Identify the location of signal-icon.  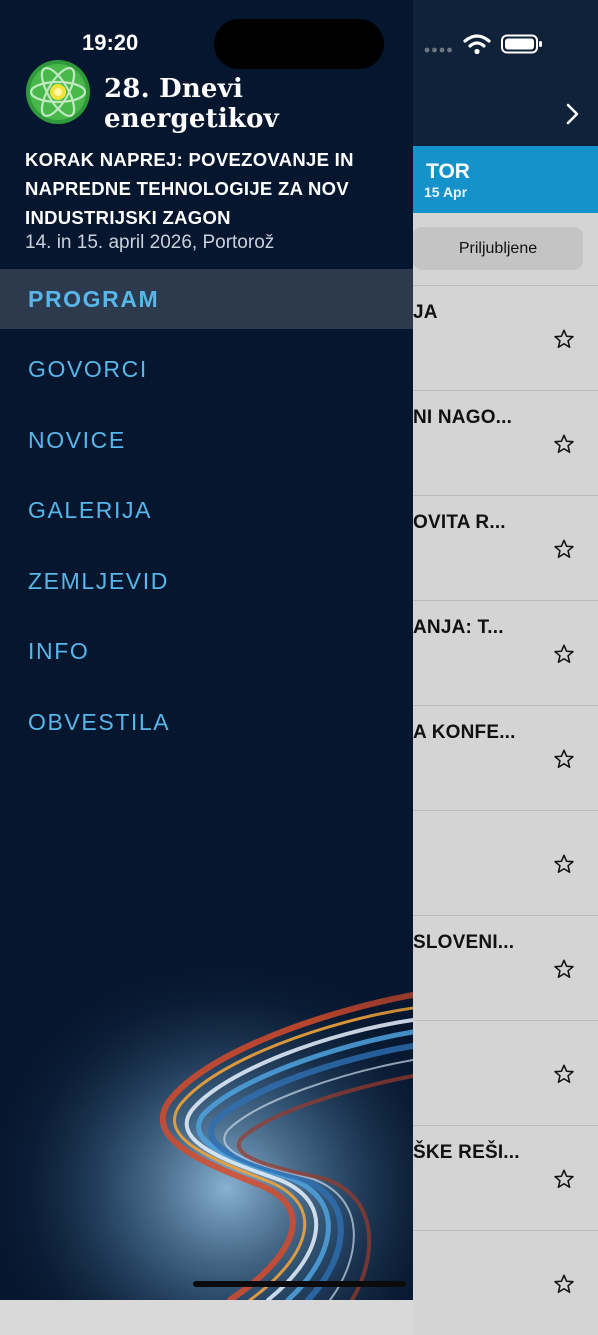
(438, 50).